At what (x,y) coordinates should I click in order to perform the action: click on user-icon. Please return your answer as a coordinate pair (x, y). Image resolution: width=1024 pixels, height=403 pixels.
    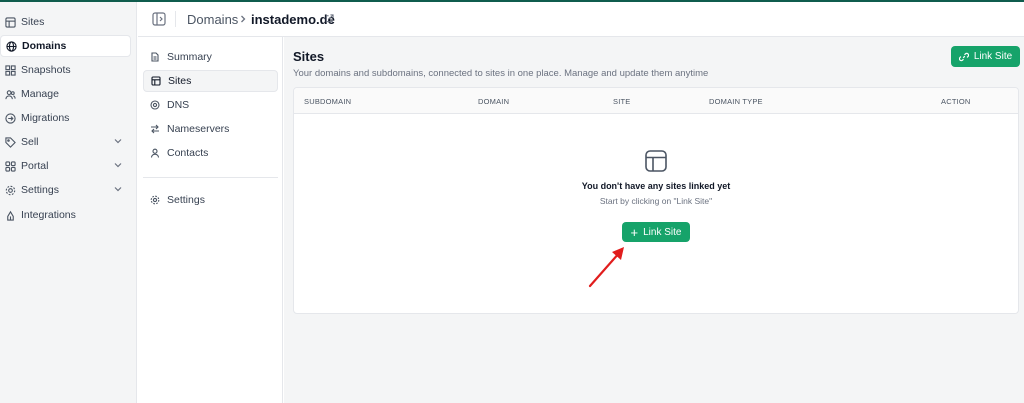
    Looking at the image, I should click on (155, 153).